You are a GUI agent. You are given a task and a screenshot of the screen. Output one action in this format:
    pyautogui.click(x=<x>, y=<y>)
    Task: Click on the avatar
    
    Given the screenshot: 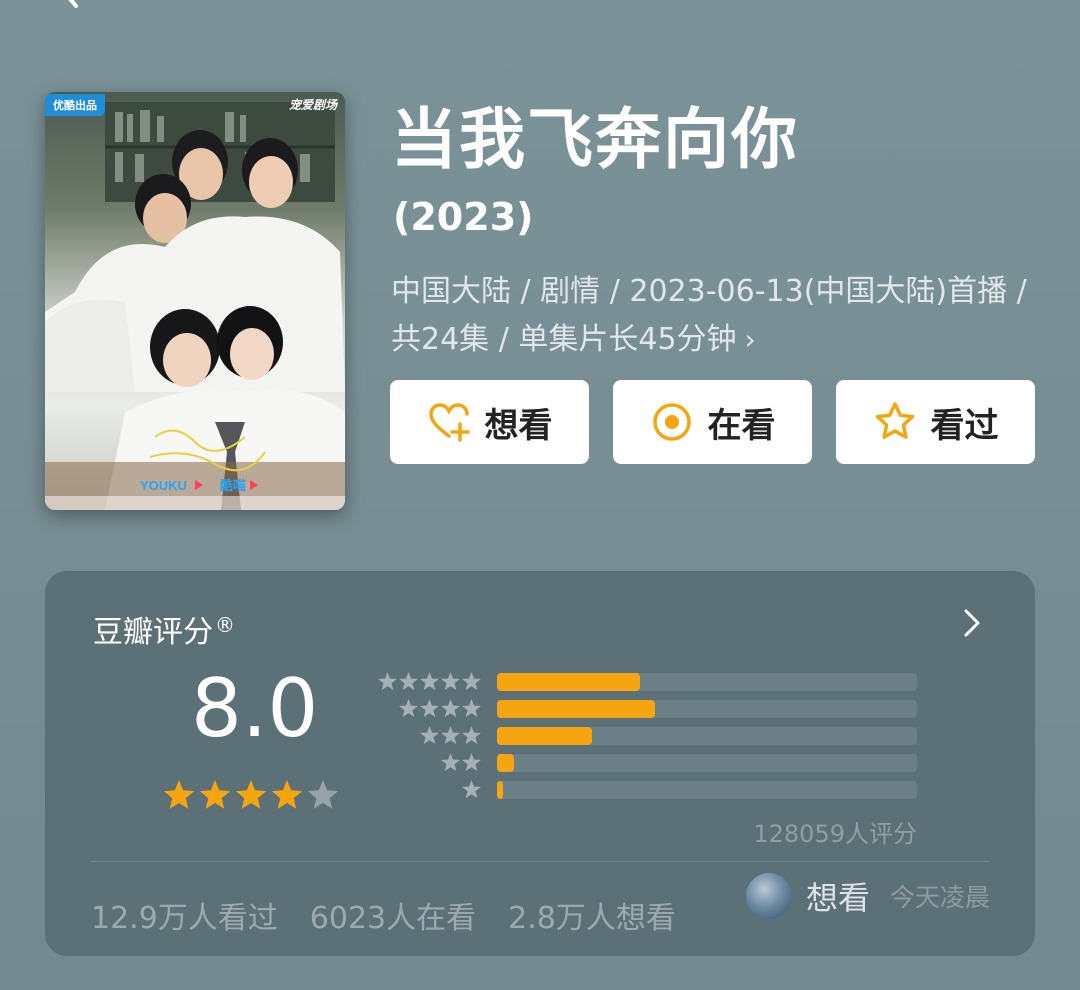 What is the action you would take?
    pyautogui.click(x=769, y=896)
    